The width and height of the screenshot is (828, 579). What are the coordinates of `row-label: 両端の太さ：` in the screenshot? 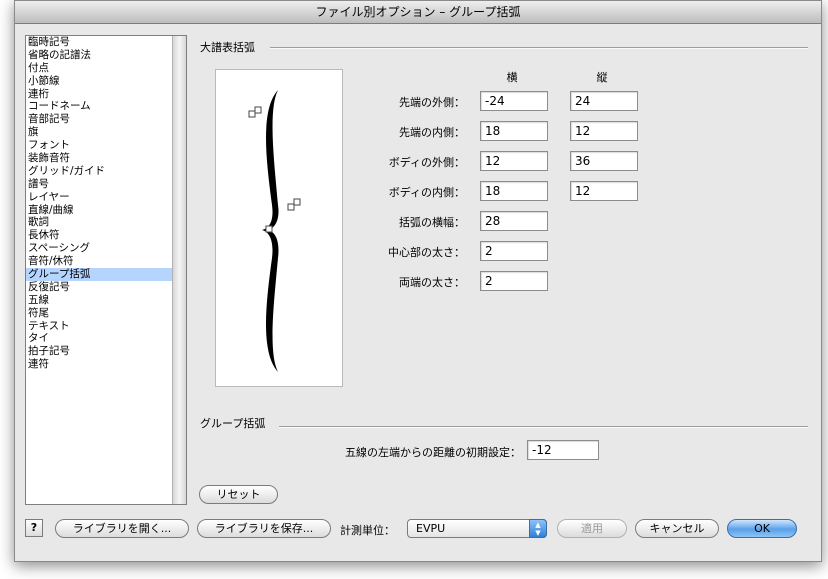 It's located at (432, 282).